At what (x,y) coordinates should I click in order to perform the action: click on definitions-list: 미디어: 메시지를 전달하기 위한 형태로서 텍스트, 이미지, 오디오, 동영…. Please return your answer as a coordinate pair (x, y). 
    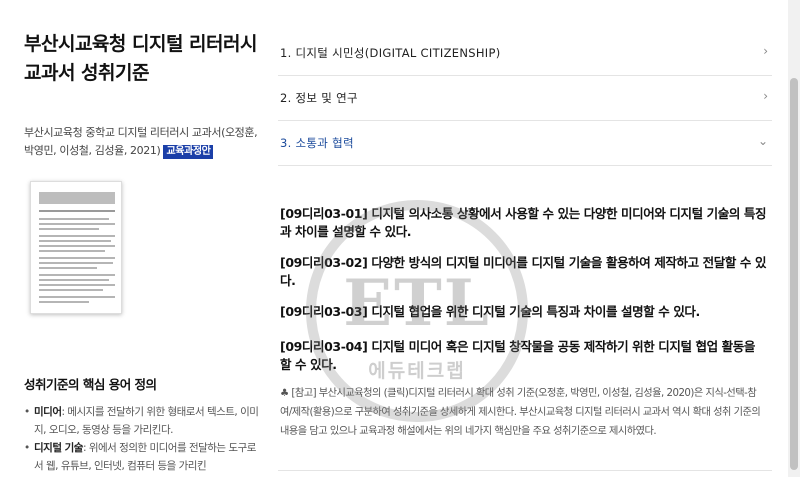
    Looking at the image, I should click on (142, 439).